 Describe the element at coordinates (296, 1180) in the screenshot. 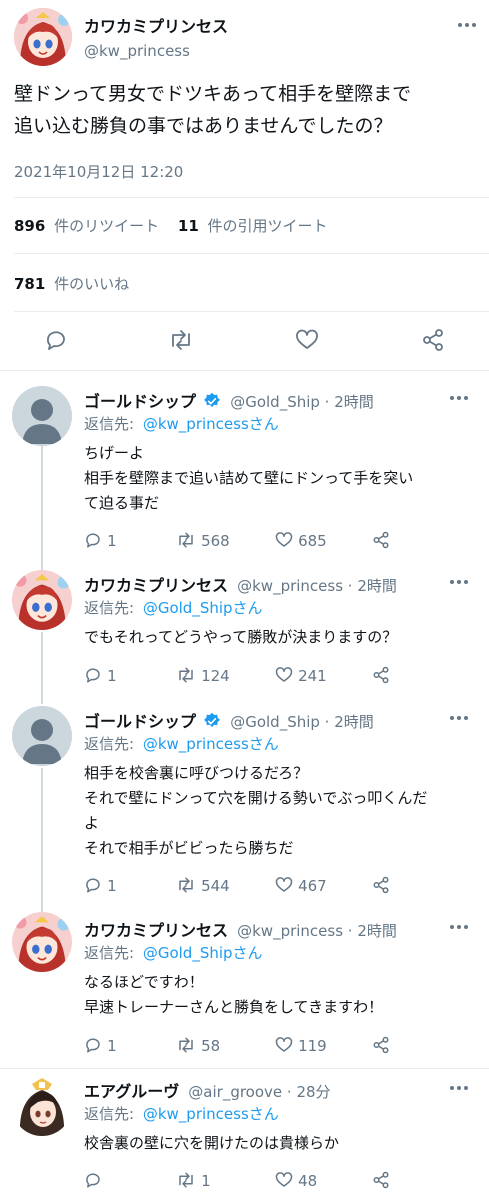

I see `like-button: 48` at that location.